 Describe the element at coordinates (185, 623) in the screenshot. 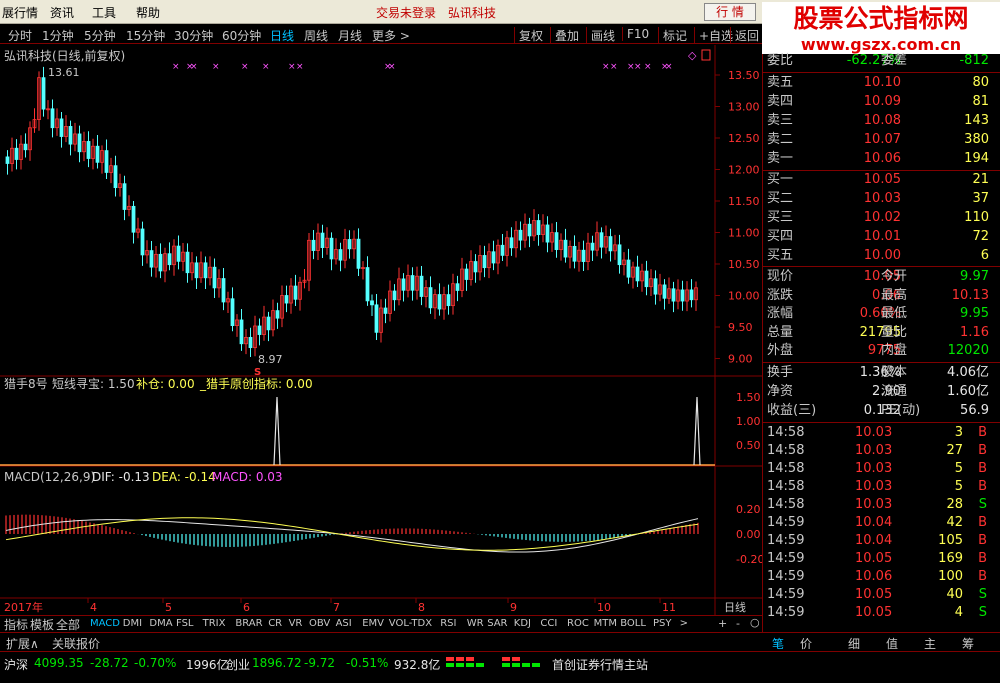

I see `indicator-tab: FSL` at that location.